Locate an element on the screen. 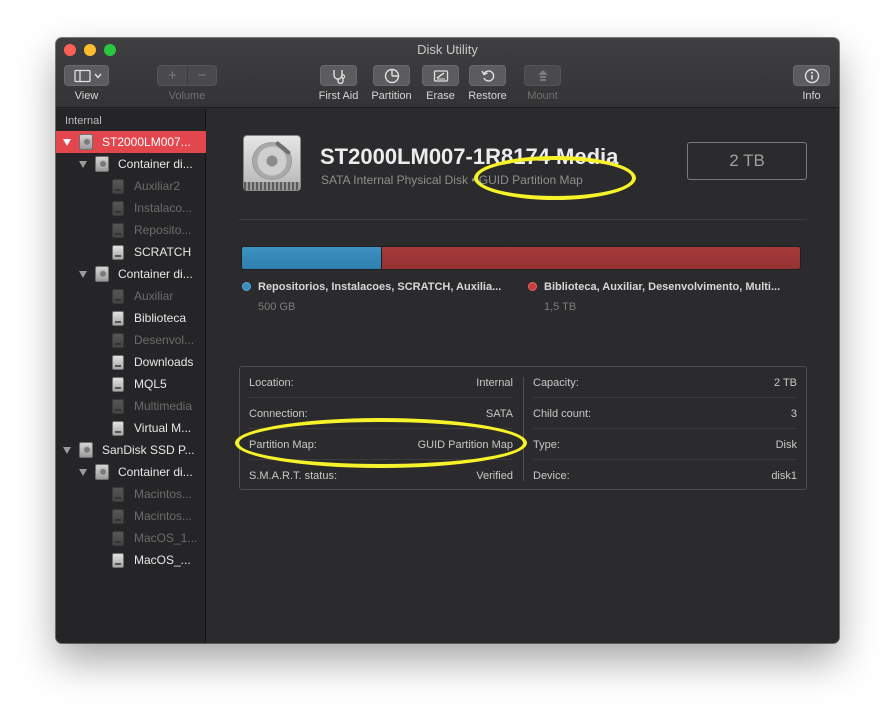 The width and height of the screenshot is (895, 717). info-row-location: Location: Internal is located at coordinates (381, 382).